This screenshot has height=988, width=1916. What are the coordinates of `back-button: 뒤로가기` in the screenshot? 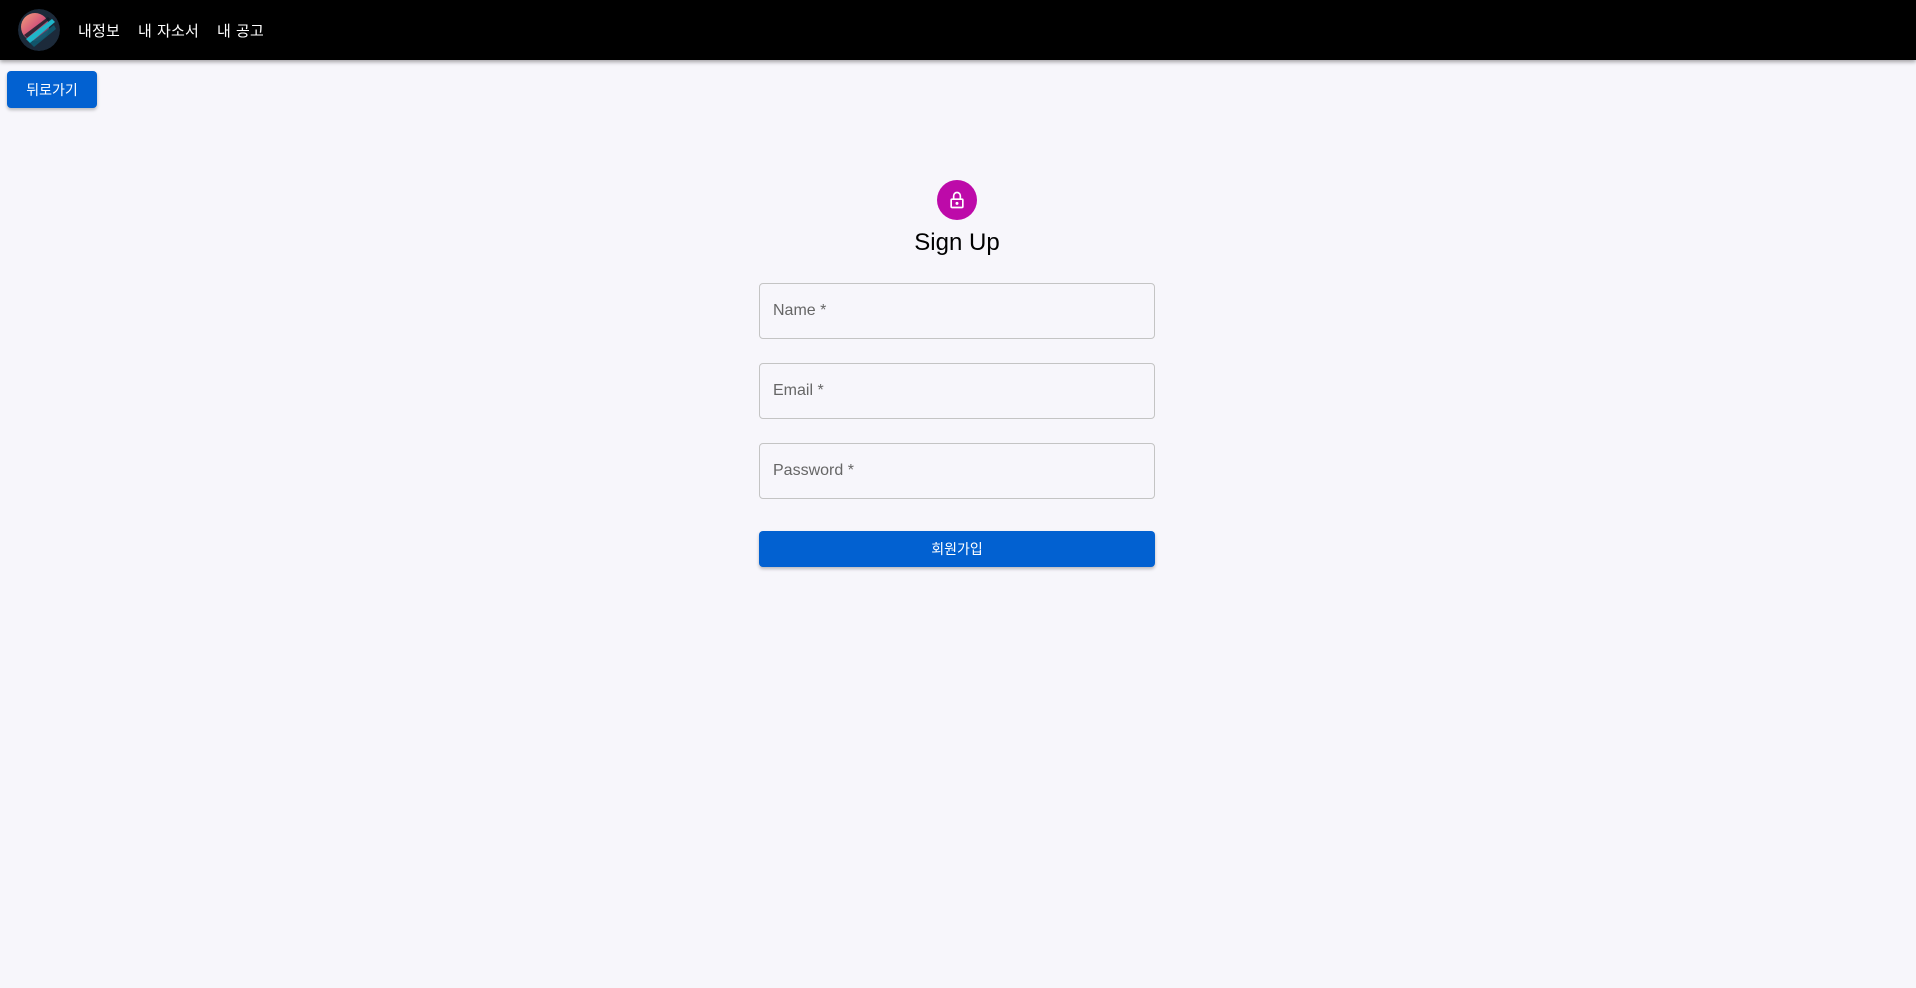 It's located at (52, 89).